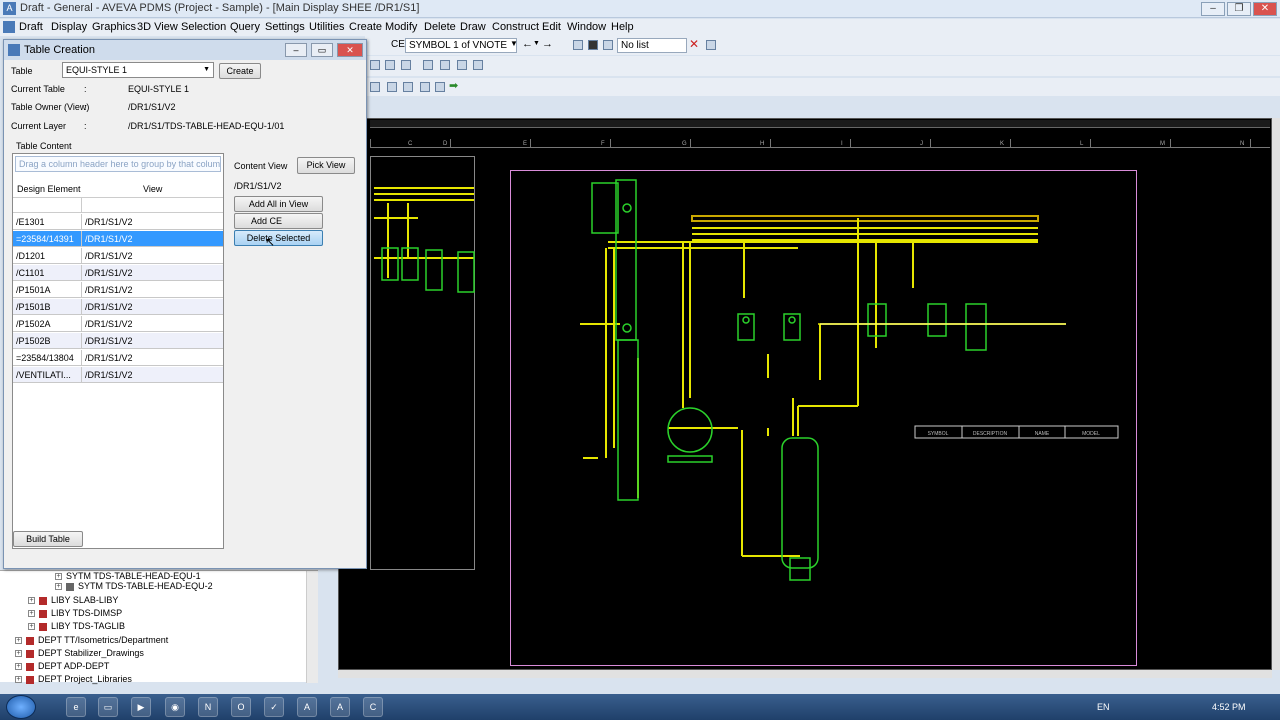 This screenshot has width=1280, height=720. Describe the element at coordinates (274, 707) in the screenshot. I see `project-icon: ✓` at that location.